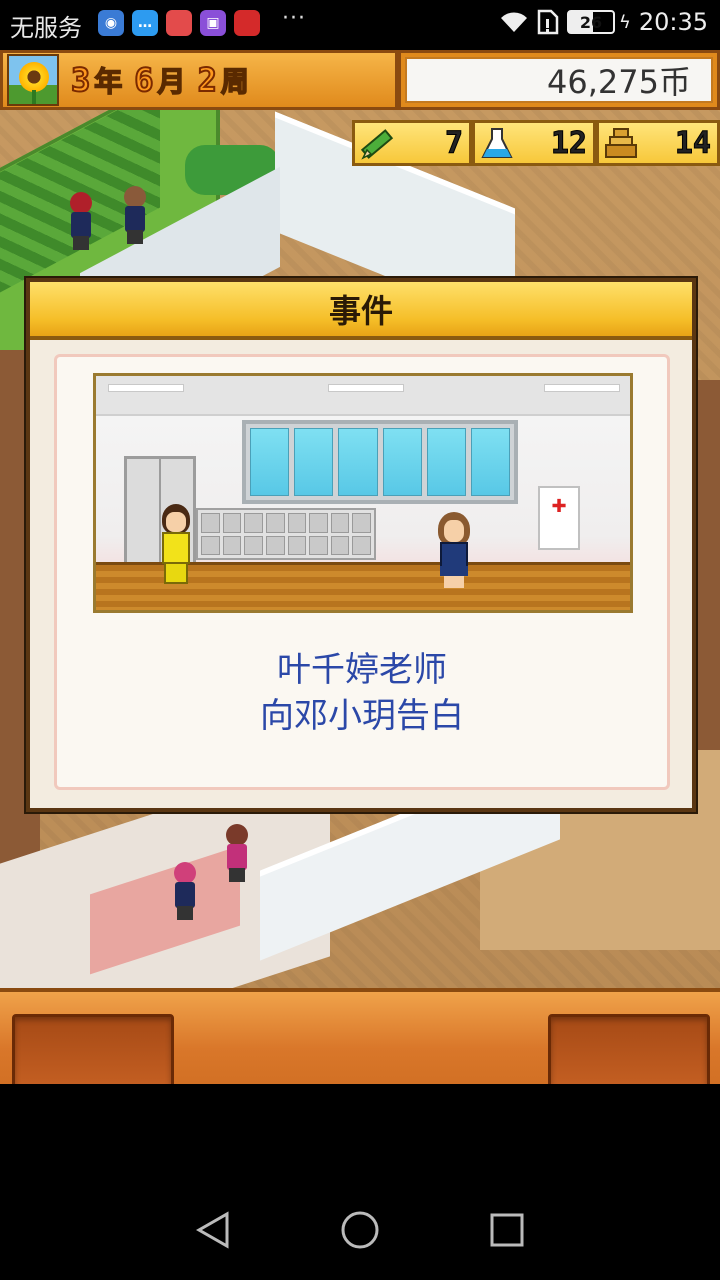 The height and width of the screenshot is (1280, 720). What do you see at coordinates (412, 143) in the screenshot?
I see `stat-pencil: 7` at bounding box center [412, 143].